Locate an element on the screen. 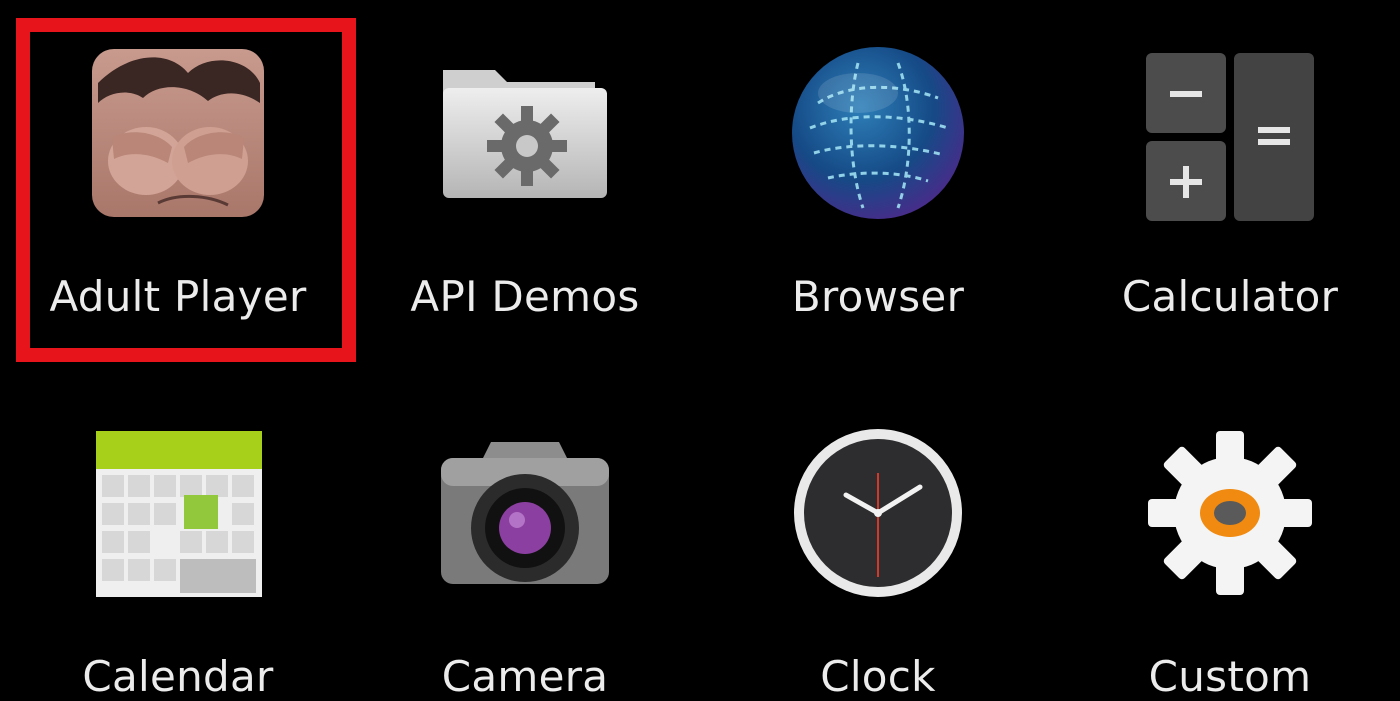 This screenshot has height=701, width=1400. camera-icon is located at coordinates (525, 513).